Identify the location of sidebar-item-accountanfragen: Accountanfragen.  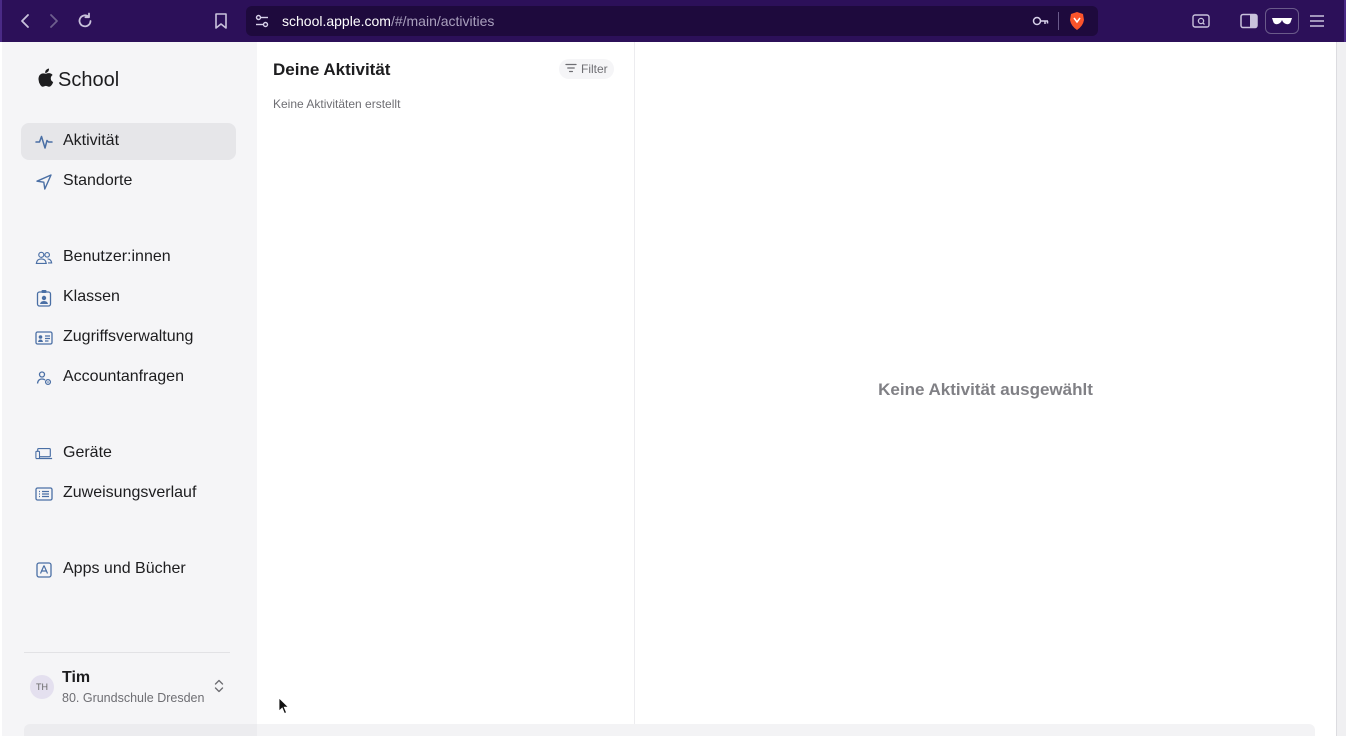
(128, 377).